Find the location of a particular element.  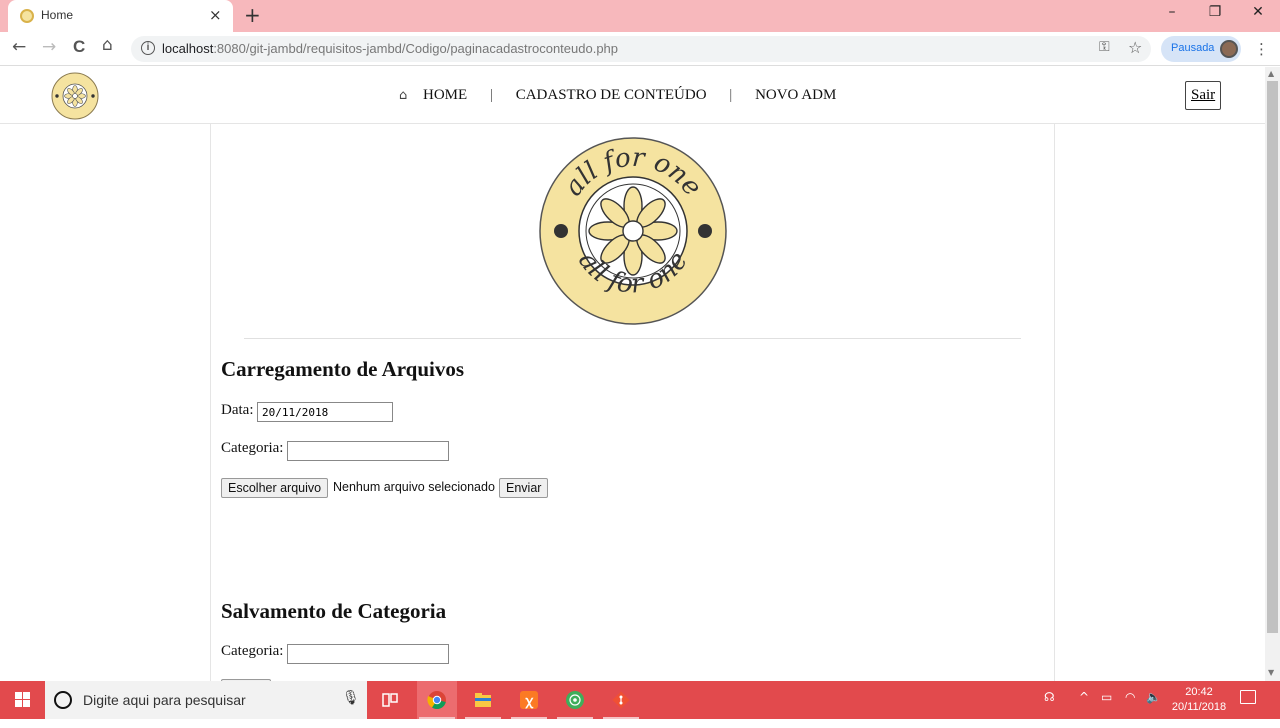

search-placeholder: Digite aqui para pesquisar is located at coordinates (164, 700).